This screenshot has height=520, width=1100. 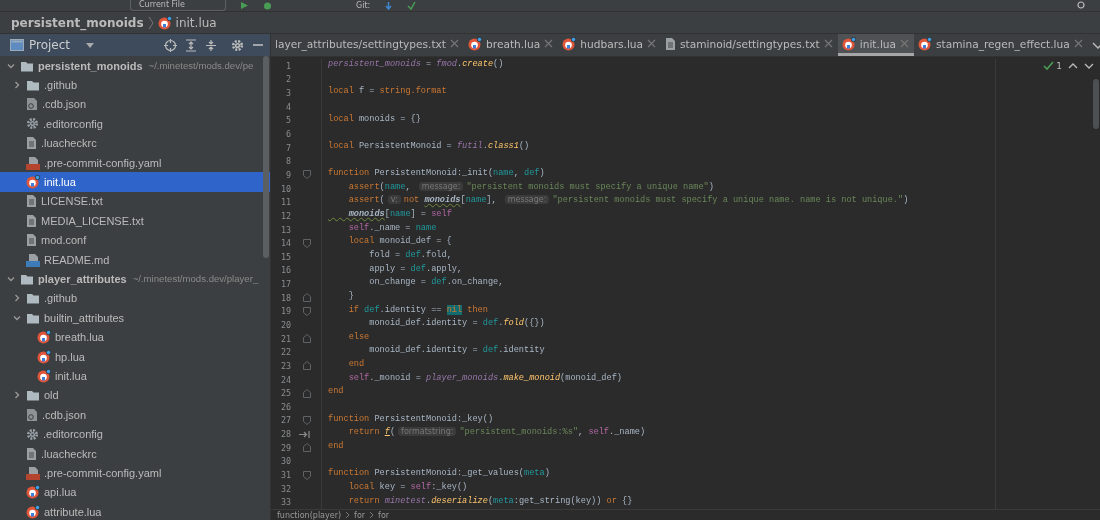 What do you see at coordinates (33, 259) in the screenshot?
I see `markdown-file-icon` at bounding box center [33, 259].